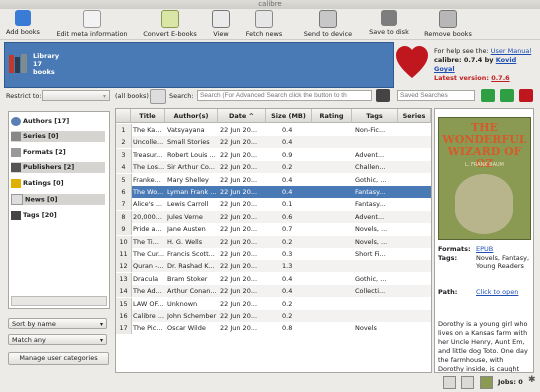  What do you see at coordinates (287, 154) in the screenshot?
I see `cell-size: 0.9` at bounding box center [287, 154].